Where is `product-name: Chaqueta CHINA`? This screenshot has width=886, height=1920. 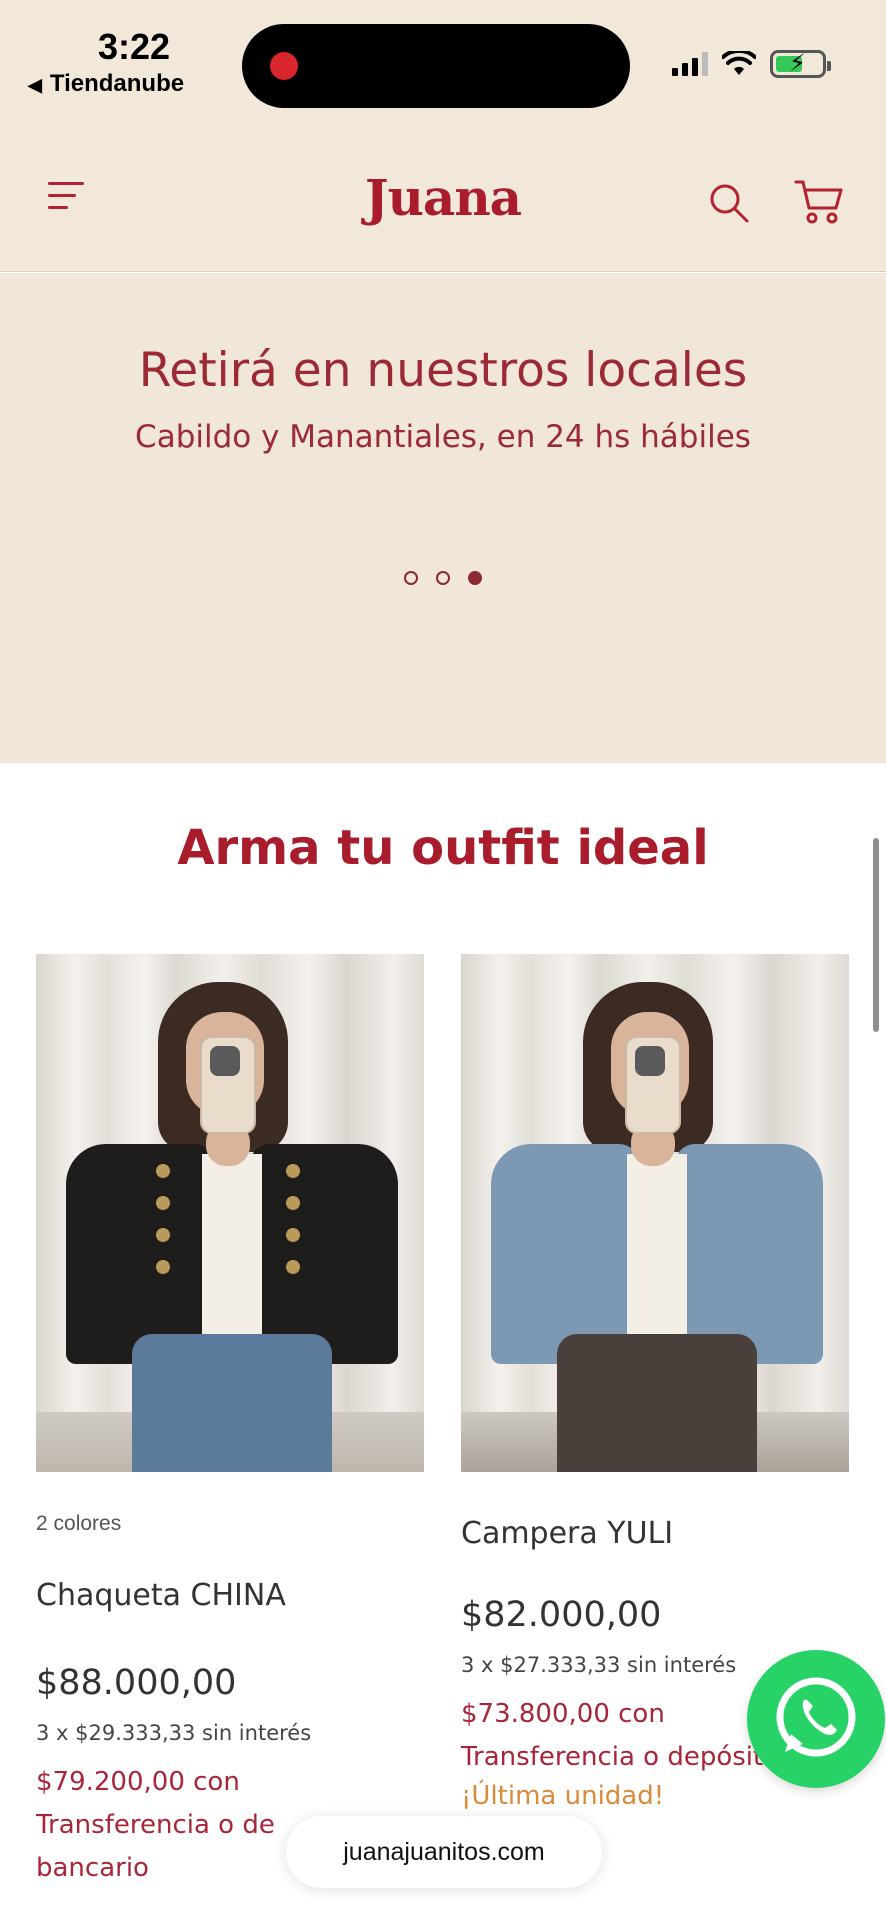
product-name: Chaqueta CHINA is located at coordinates (230, 1595).